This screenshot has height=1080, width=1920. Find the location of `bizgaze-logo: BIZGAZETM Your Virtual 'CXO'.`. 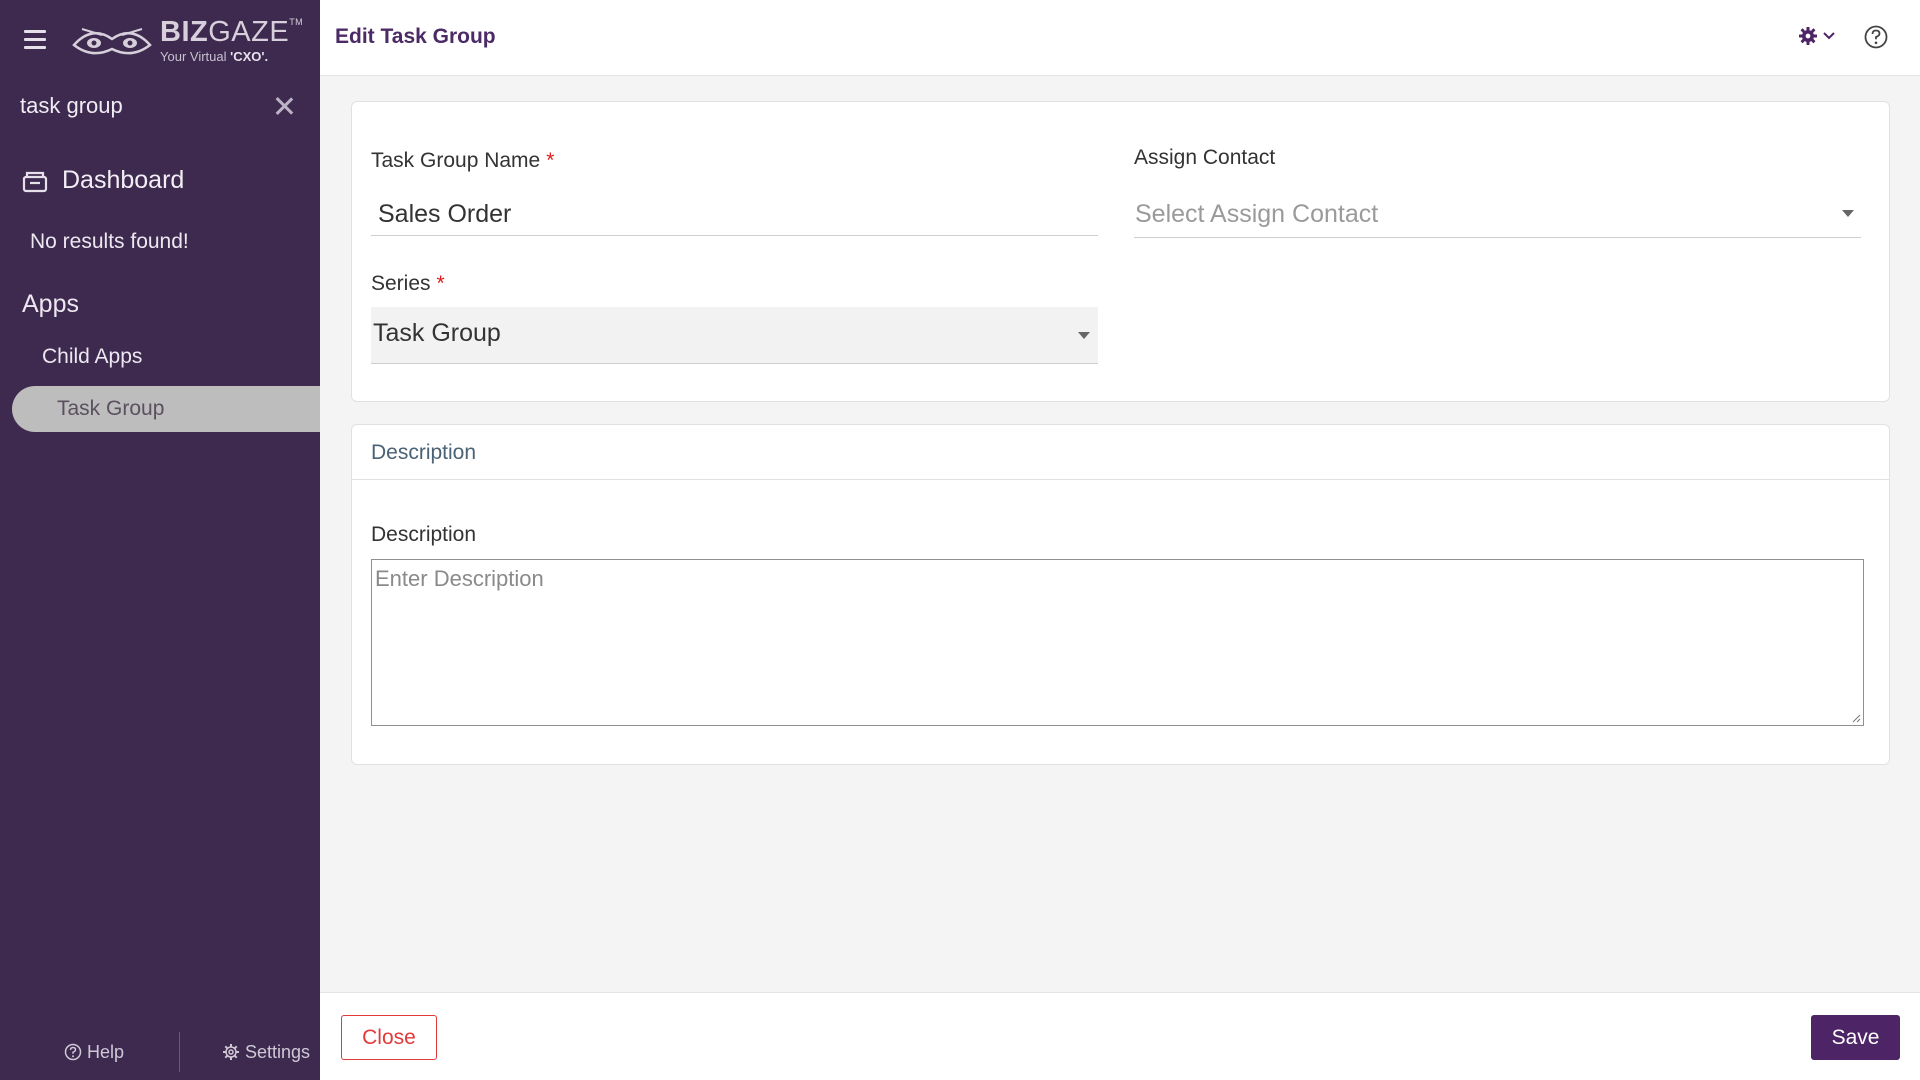

bizgaze-logo: BIZGAZETM Your Virtual 'CXO'. is located at coordinates (187, 40).